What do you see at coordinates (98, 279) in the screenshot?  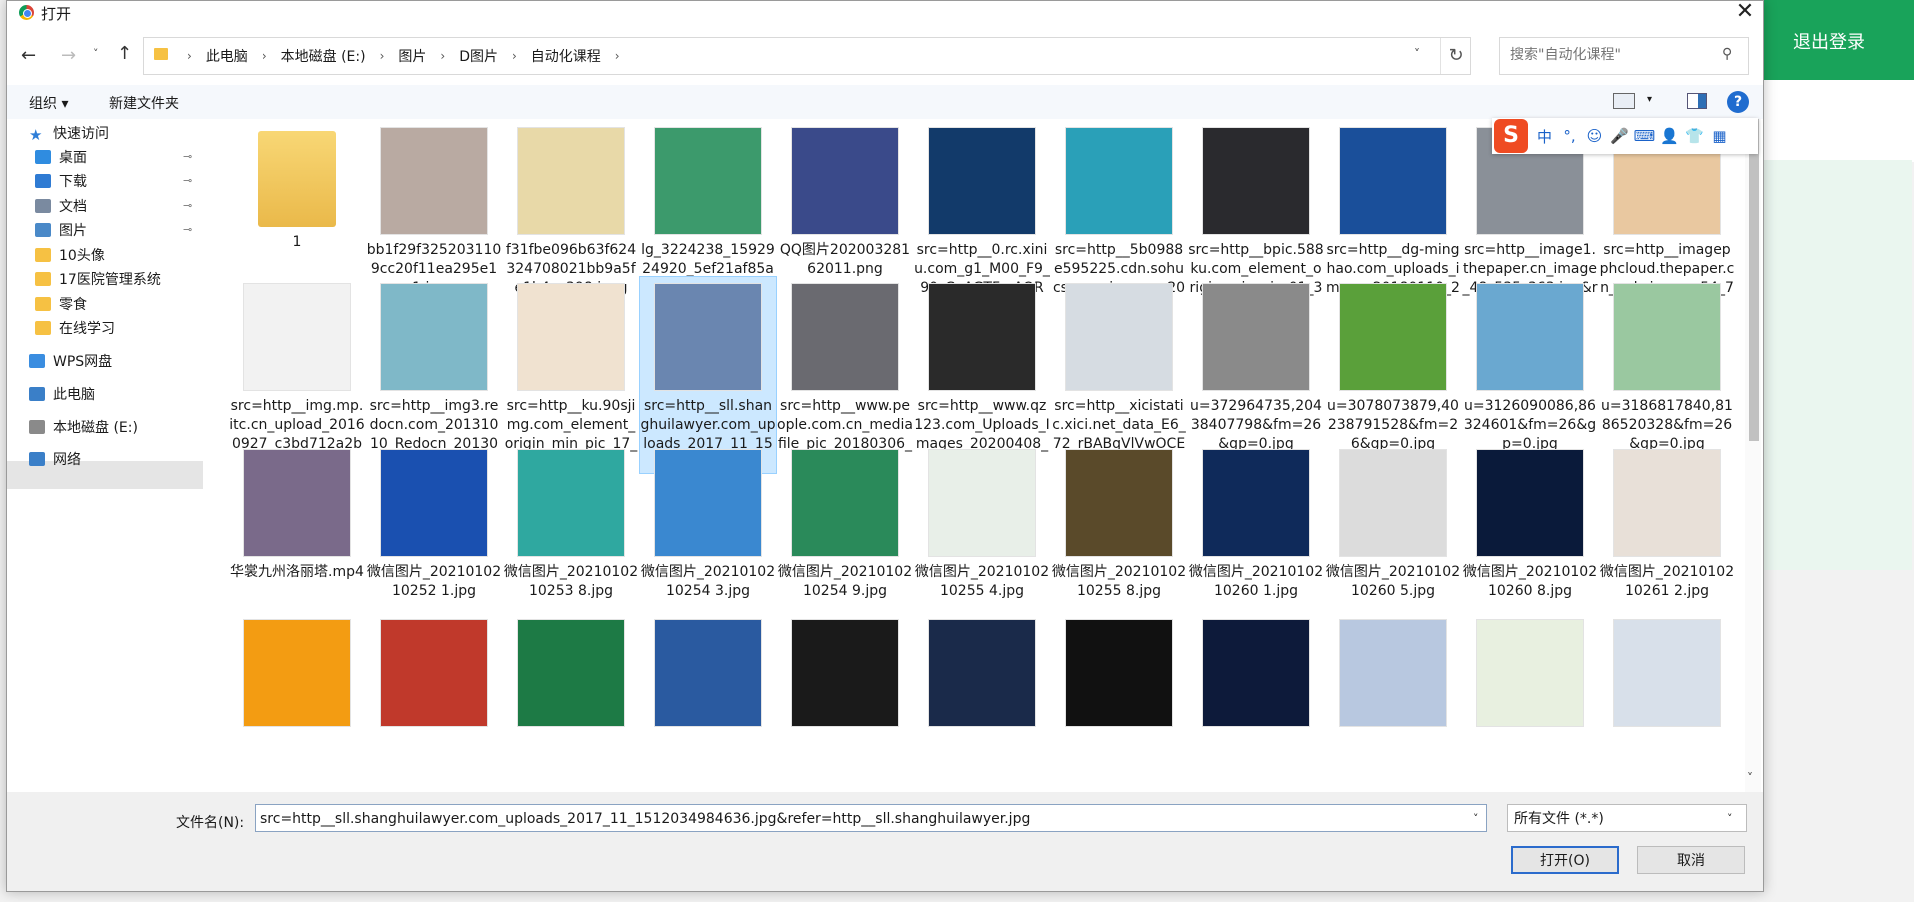 I see `sidebar-item: 17医院管理系统` at bounding box center [98, 279].